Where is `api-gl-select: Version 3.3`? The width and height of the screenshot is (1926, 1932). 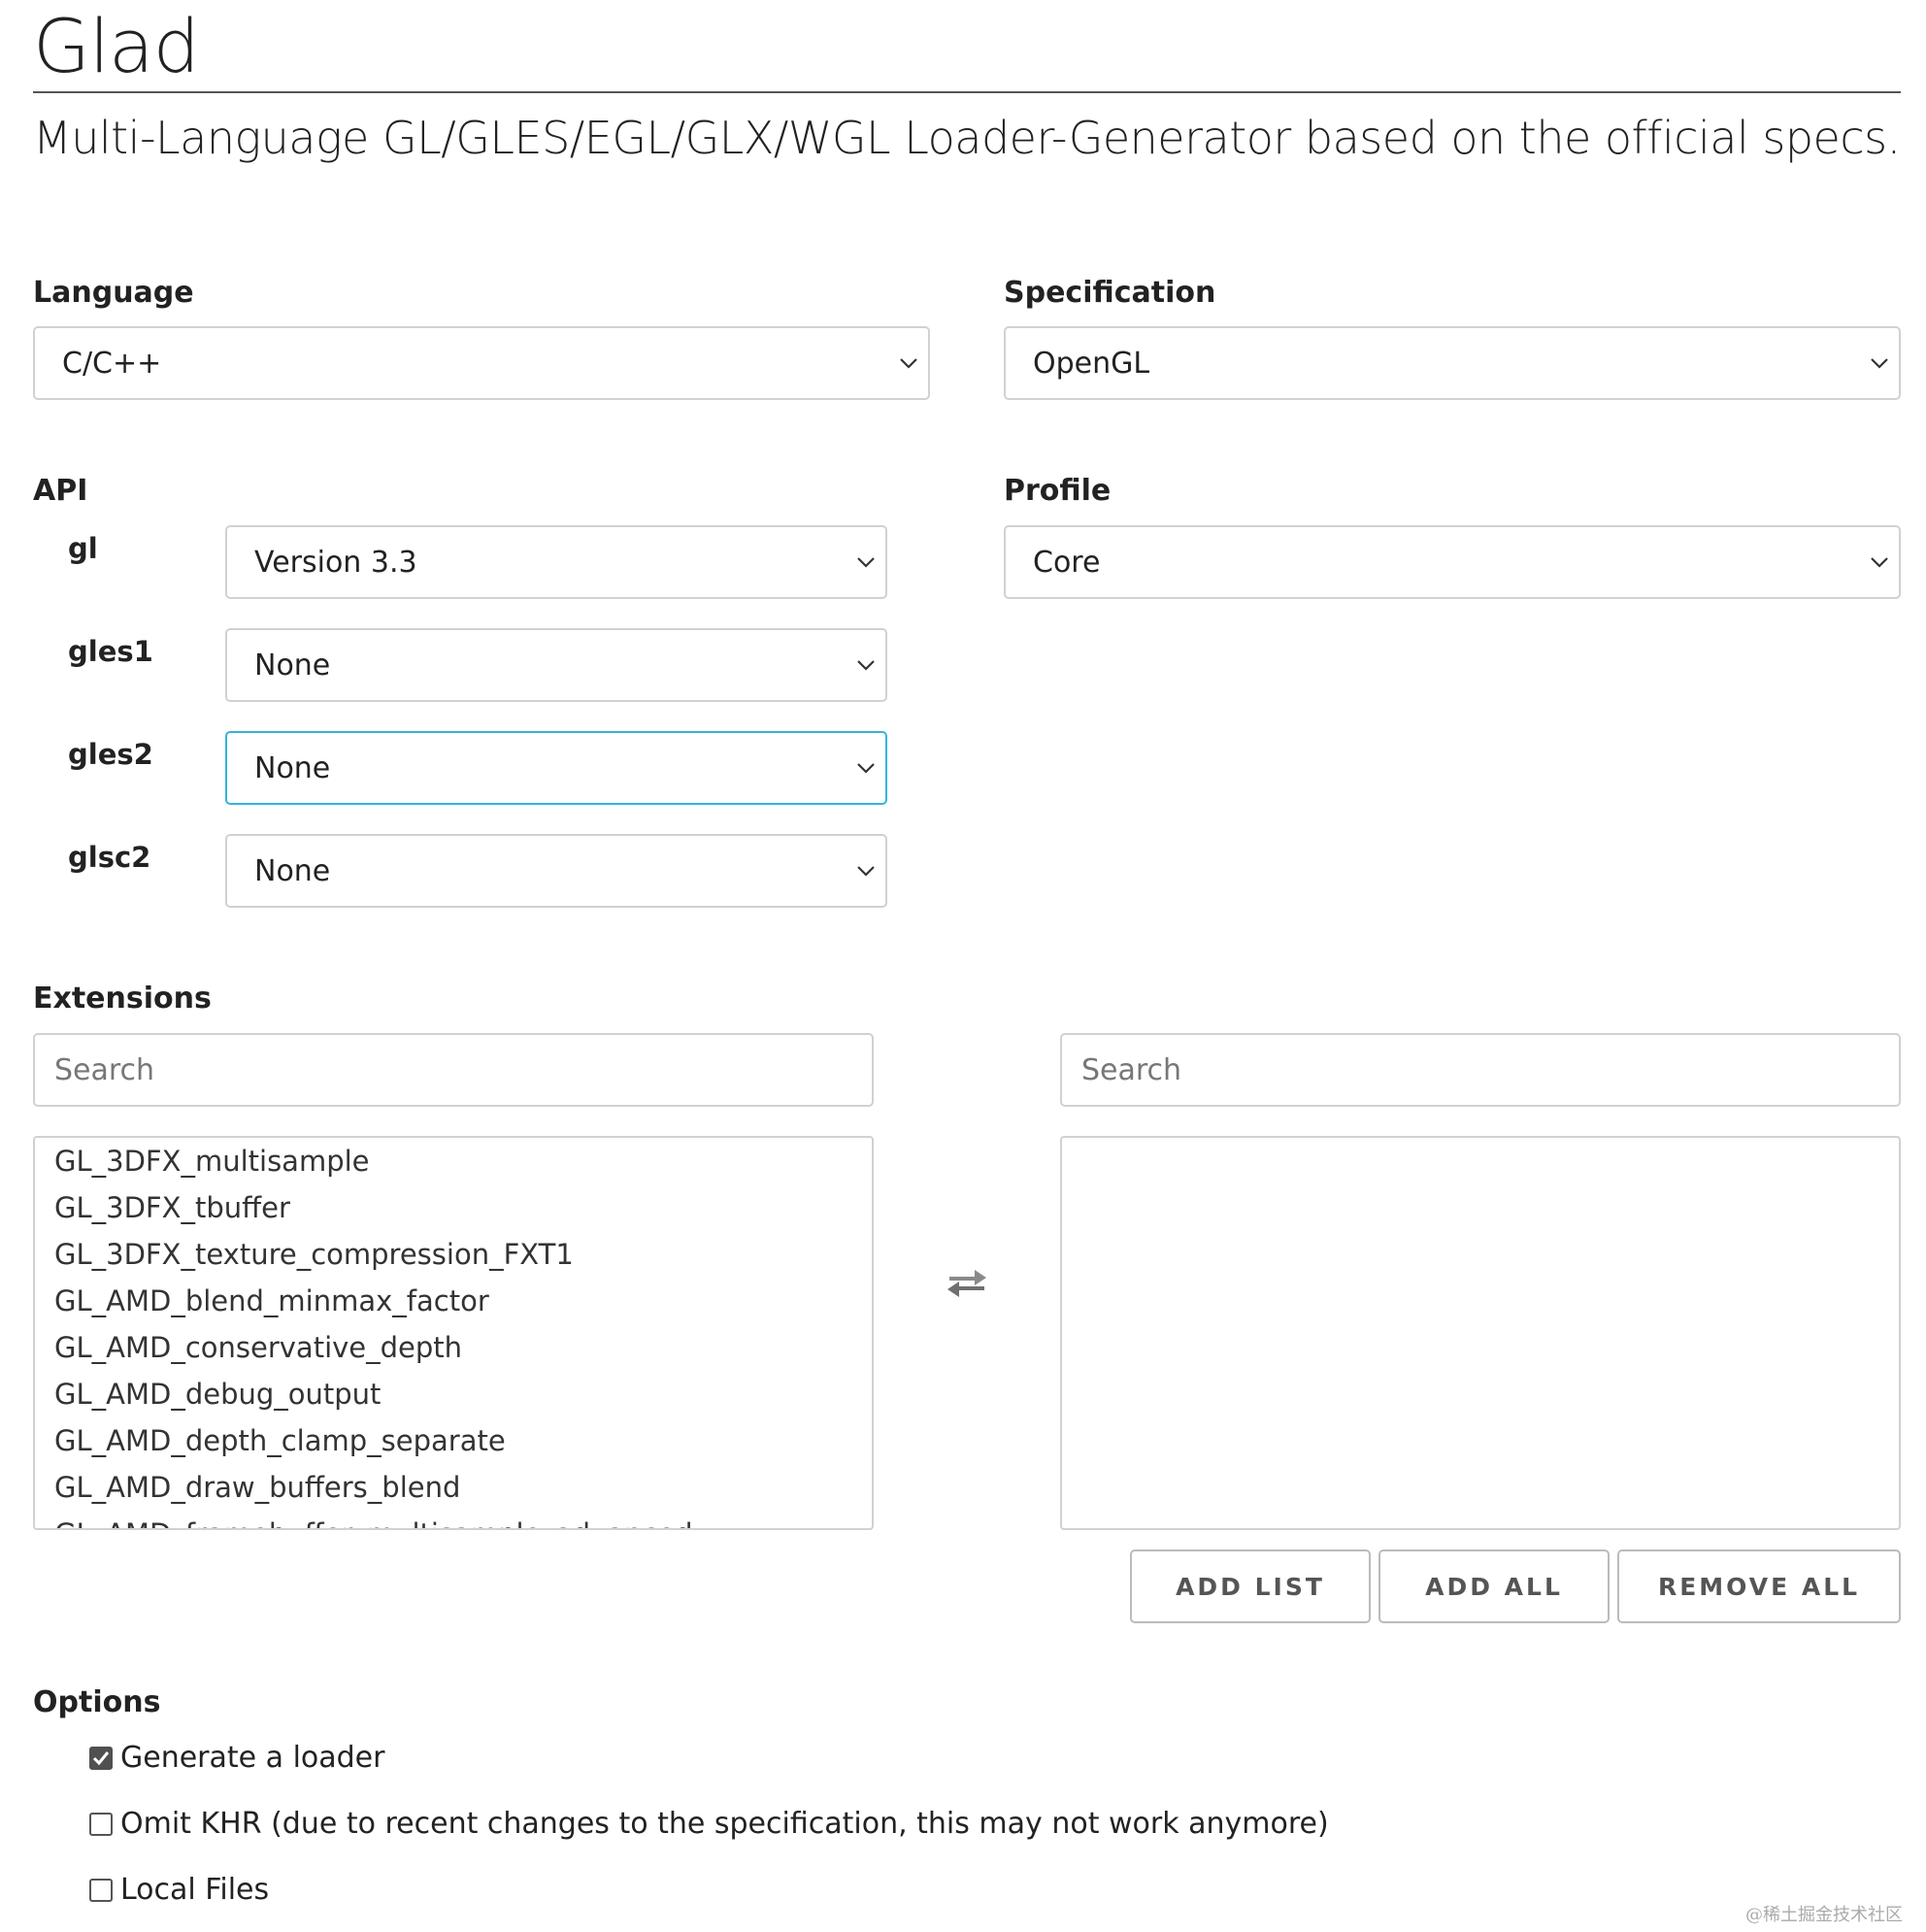
api-gl-select: Version 3.3 is located at coordinates (556, 562).